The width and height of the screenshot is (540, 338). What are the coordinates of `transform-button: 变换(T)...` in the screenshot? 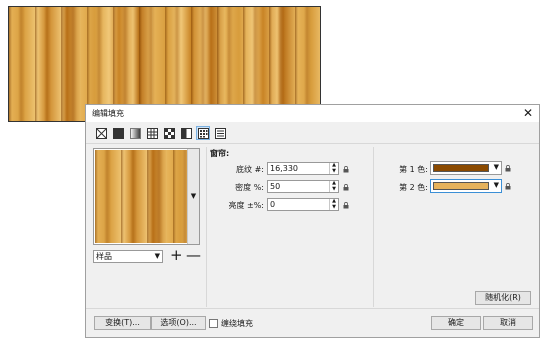 It's located at (122, 323).